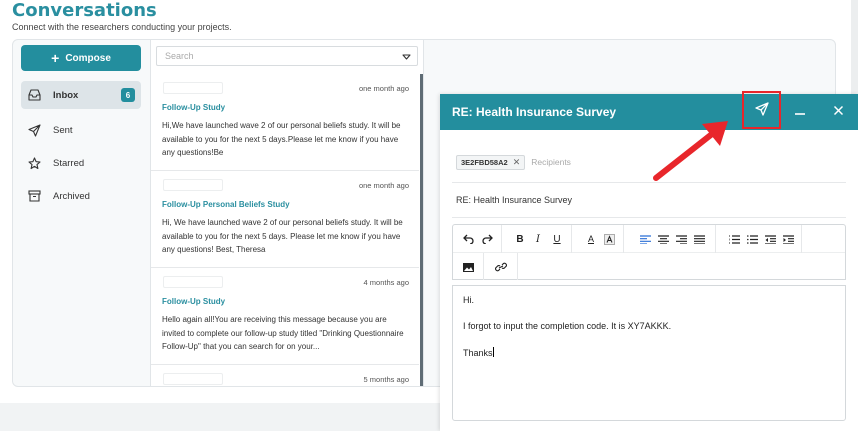 The height and width of the screenshot is (431, 858). Describe the element at coordinates (468, 239) in the screenshot. I see `undo-icon` at that location.